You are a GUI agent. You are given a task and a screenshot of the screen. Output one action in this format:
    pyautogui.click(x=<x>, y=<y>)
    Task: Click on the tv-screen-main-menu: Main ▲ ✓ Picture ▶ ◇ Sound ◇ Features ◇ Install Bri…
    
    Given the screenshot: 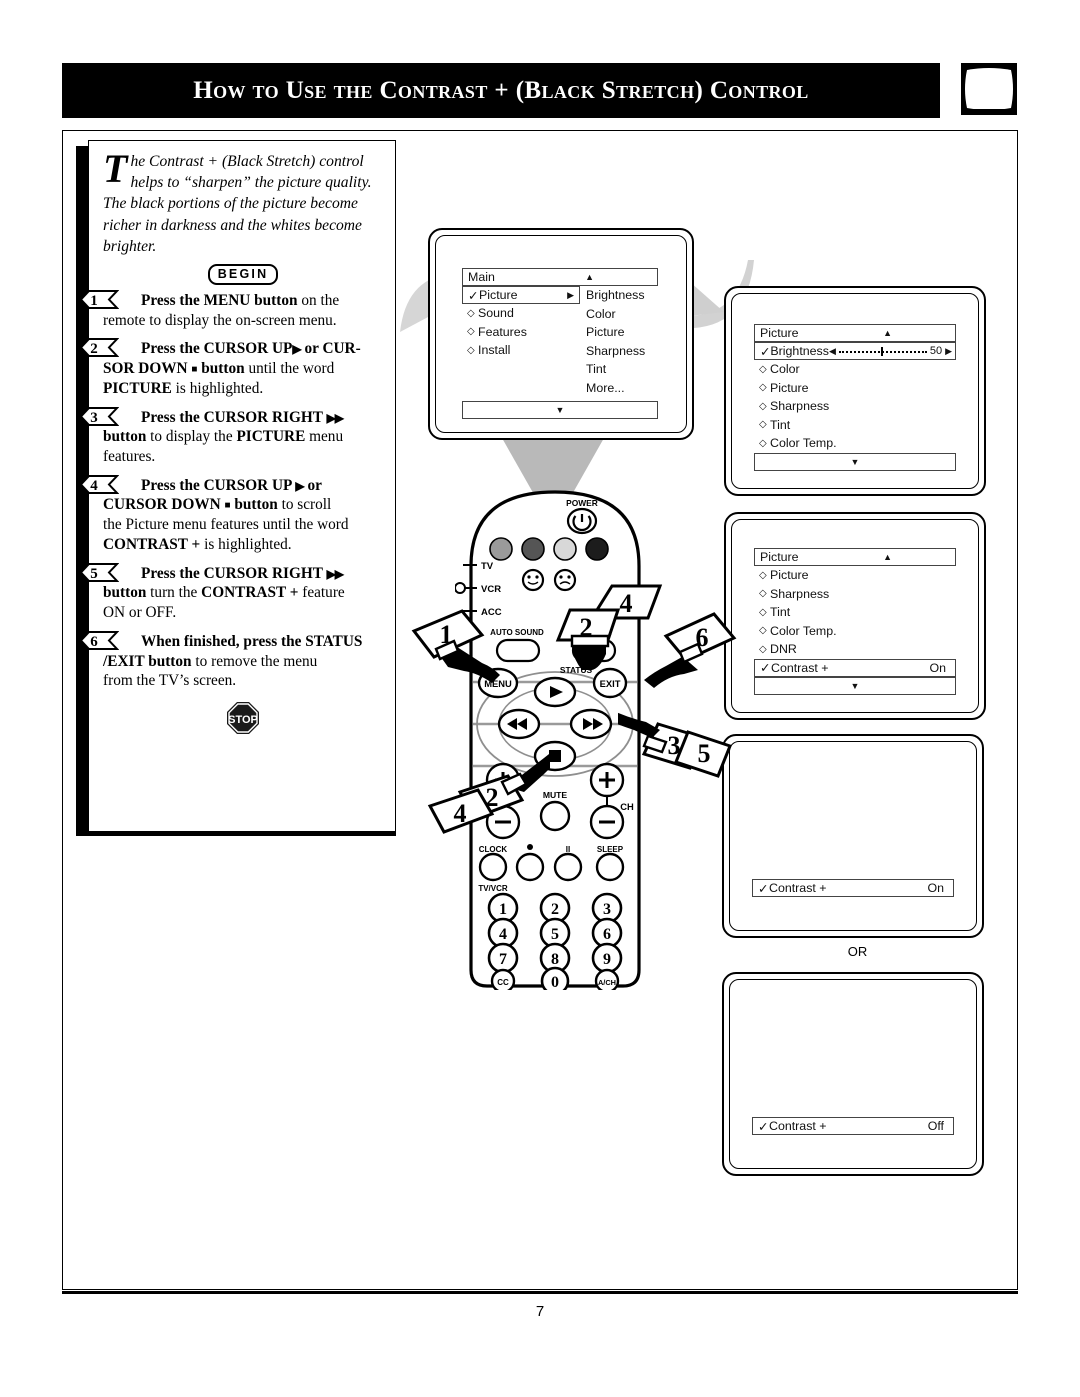 What is the action you would take?
    pyautogui.click(x=561, y=334)
    